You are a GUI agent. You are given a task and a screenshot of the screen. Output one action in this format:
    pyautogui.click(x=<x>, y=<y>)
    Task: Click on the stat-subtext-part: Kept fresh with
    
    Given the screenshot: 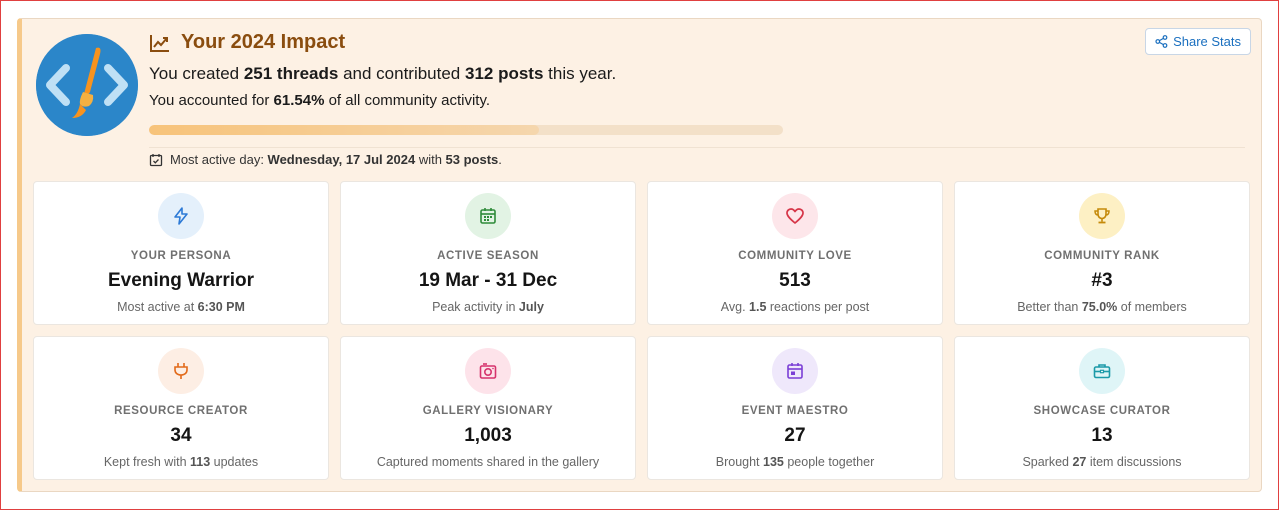 What is the action you would take?
    pyautogui.click(x=146, y=462)
    